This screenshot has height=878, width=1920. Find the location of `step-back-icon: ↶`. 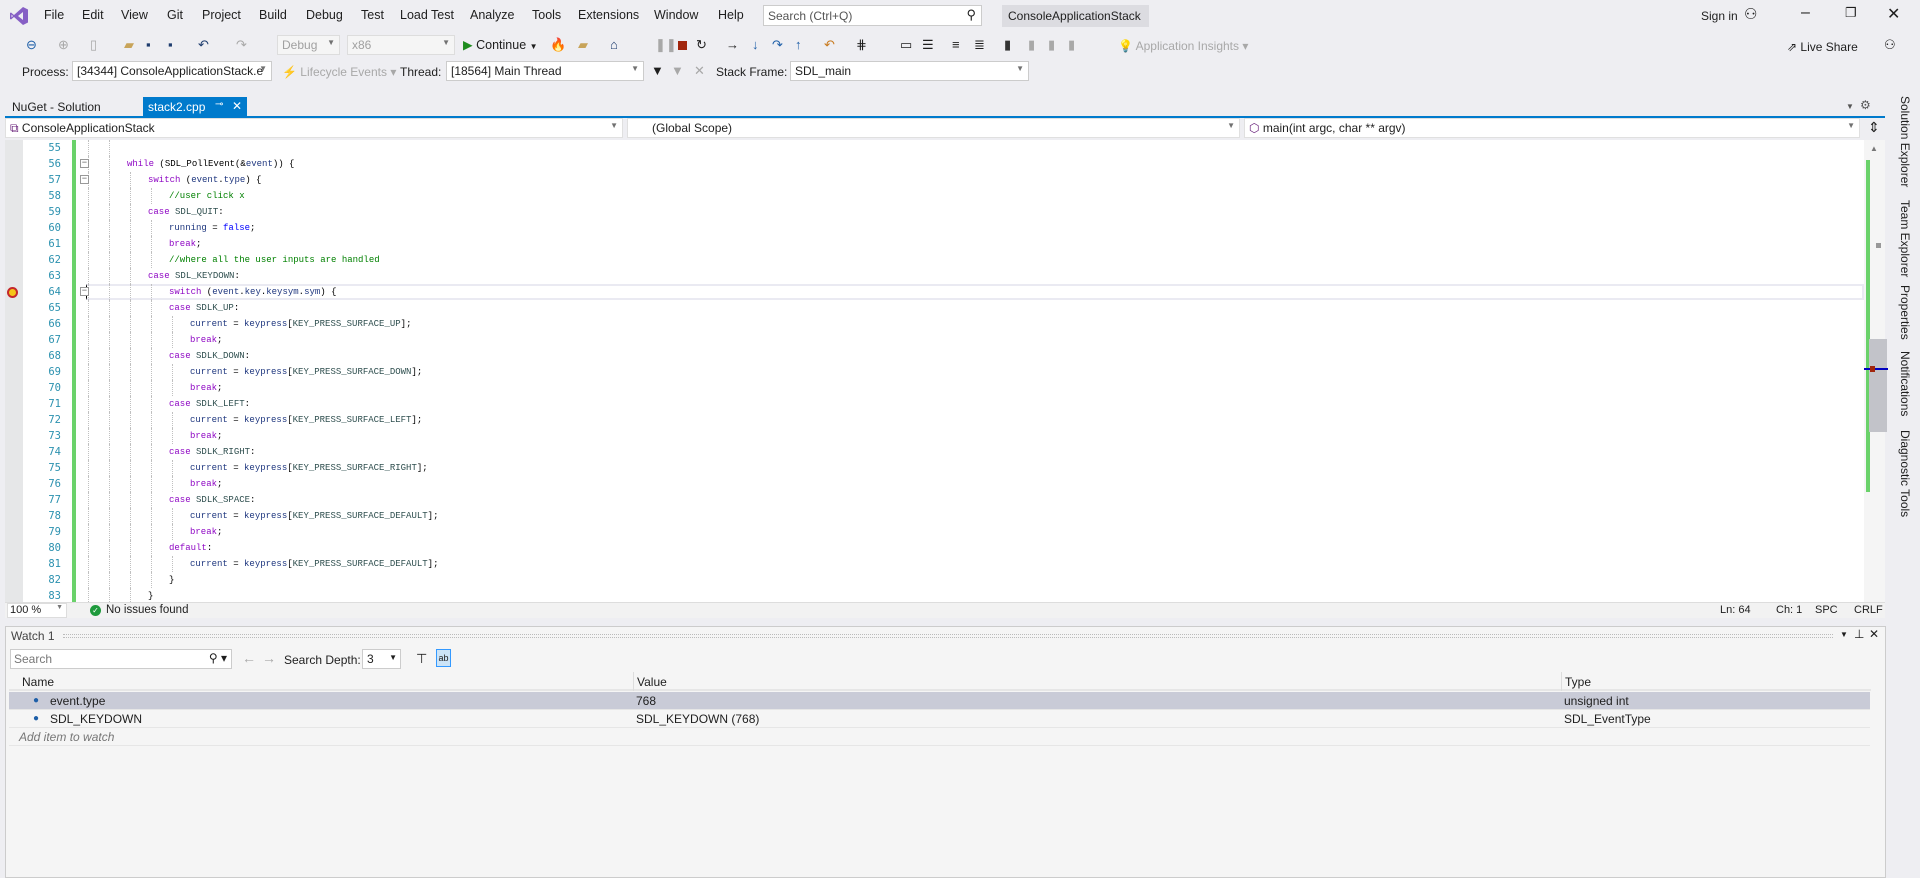

step-back-icon: ↶ is located at coordinates (829, 45).